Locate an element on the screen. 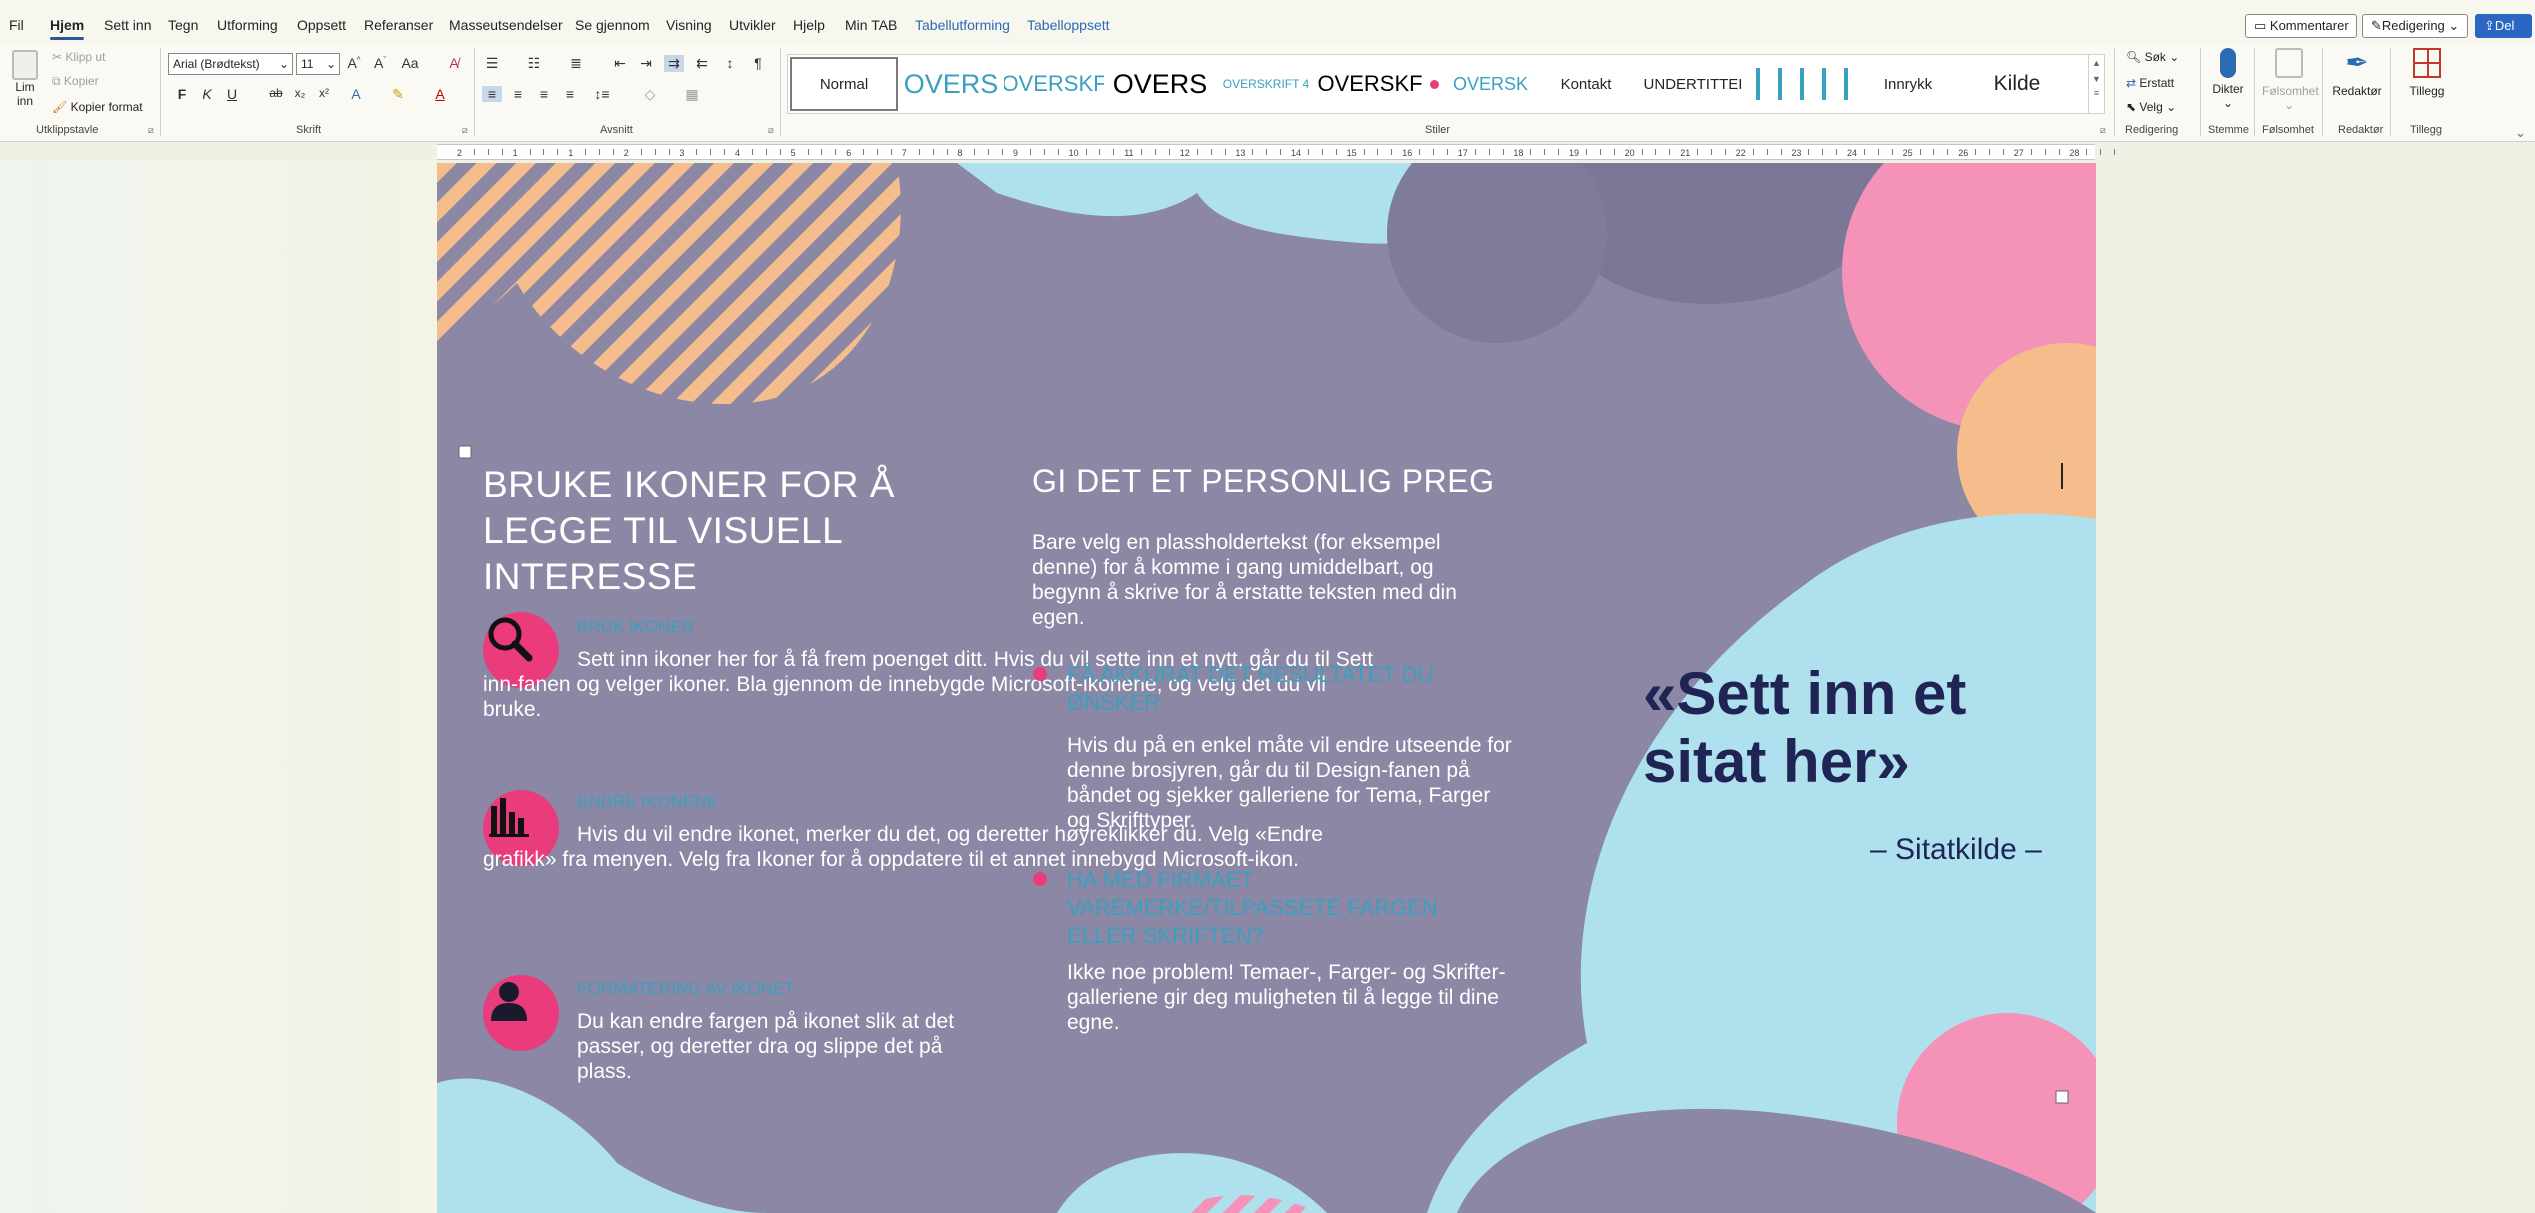  style-indent: Innrykk is located at coordinates (1908, 84).